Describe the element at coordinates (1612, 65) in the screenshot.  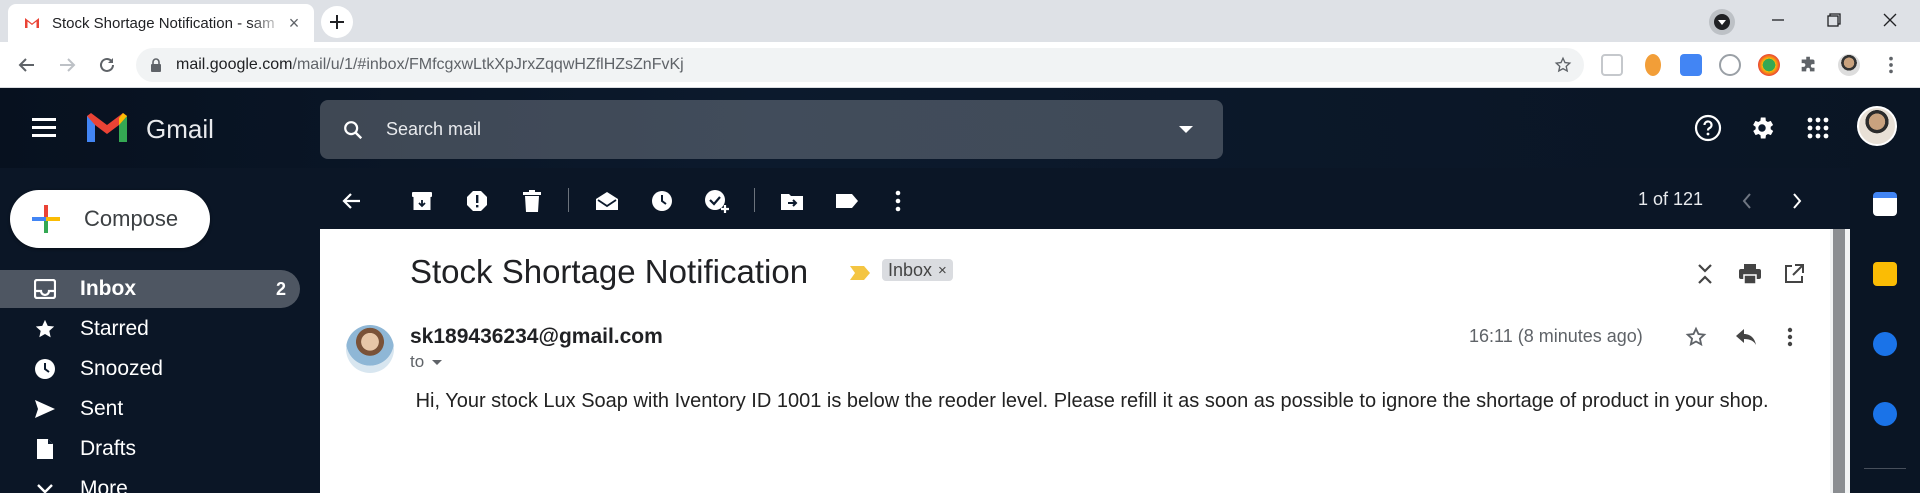
I see `extension-reader-icon` at that location.